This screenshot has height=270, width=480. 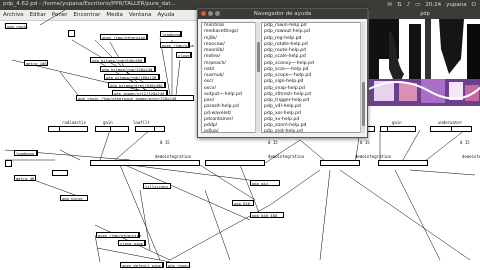 What do you see at coordinates (142, 265) in the screenshot?
I see `obj-open-default-pipe: open default pipe` at bounding box center [142, 265].